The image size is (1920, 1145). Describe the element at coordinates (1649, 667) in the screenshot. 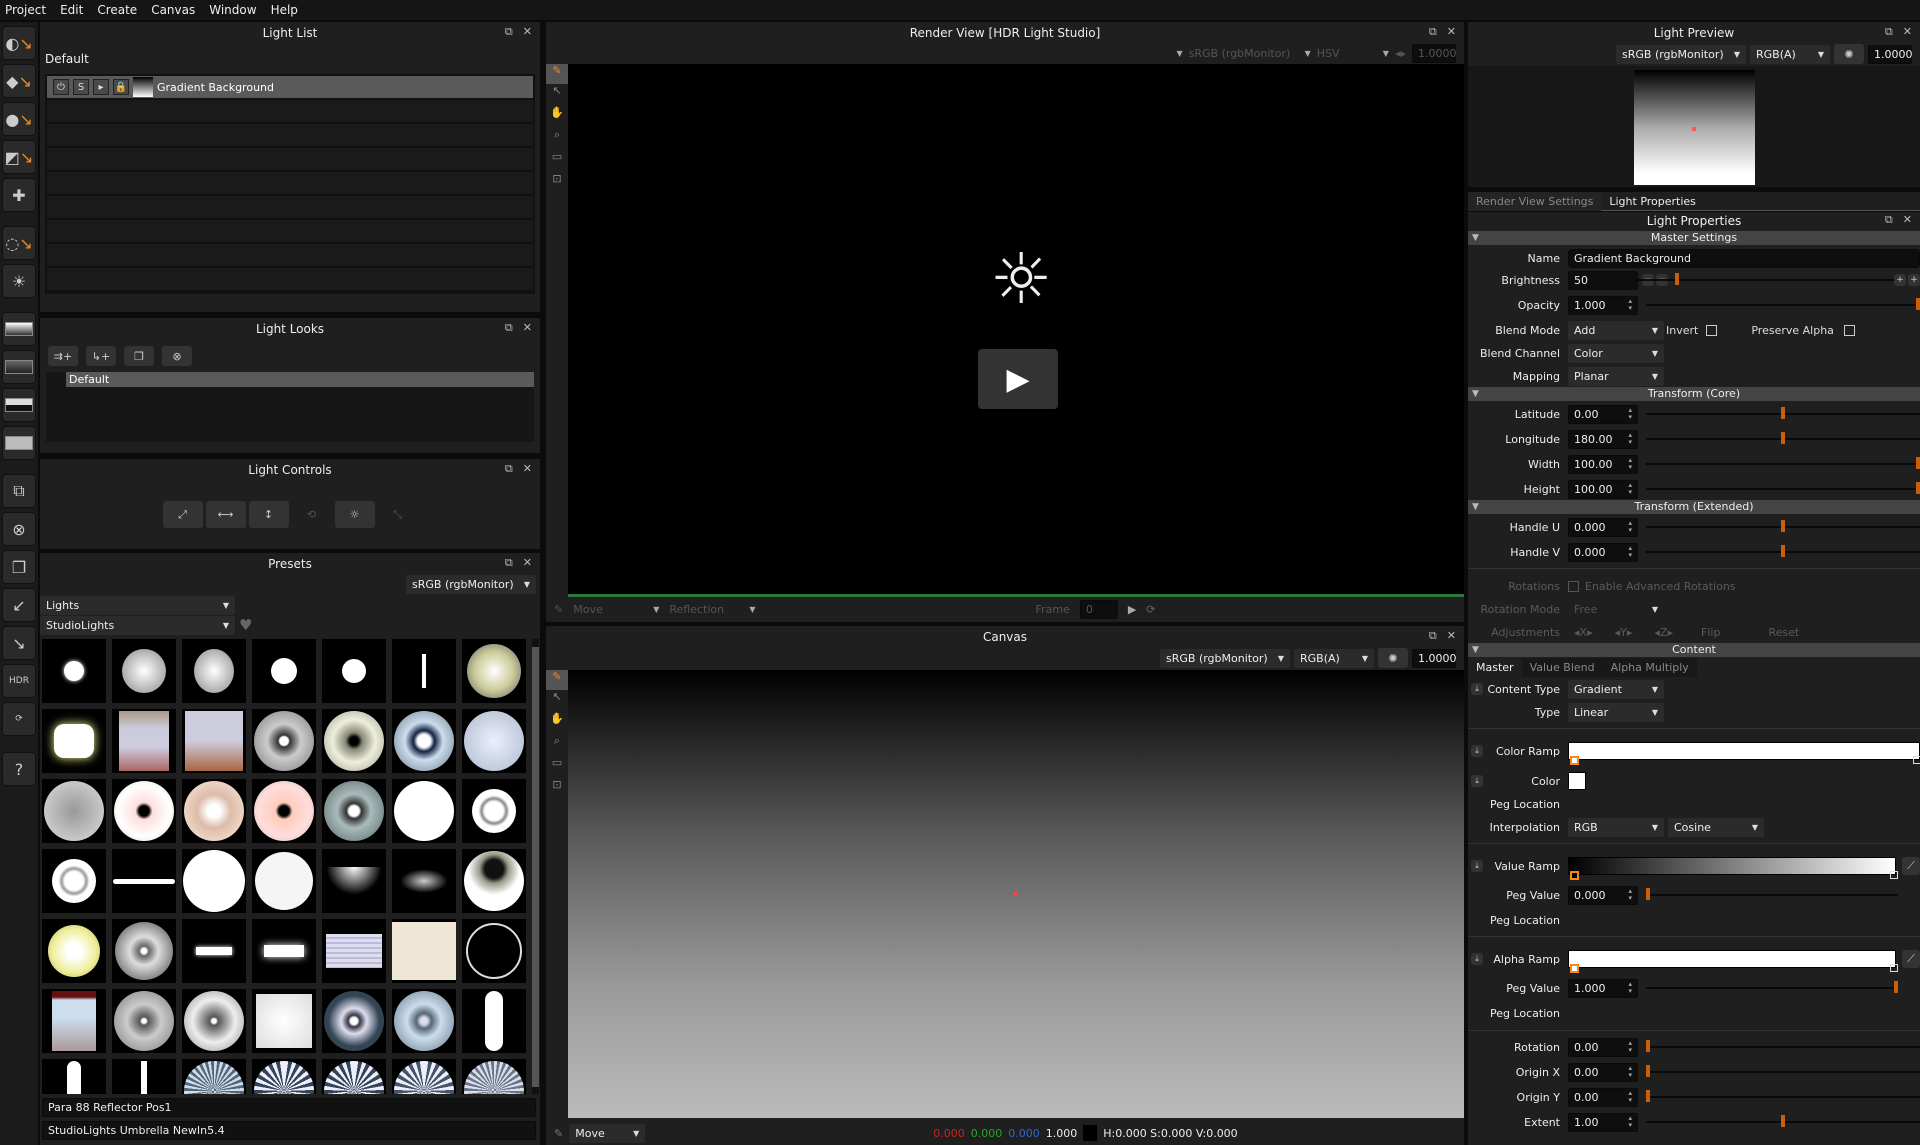

I see `tab-alpha-multiply: Alpha Multiply` at that location.